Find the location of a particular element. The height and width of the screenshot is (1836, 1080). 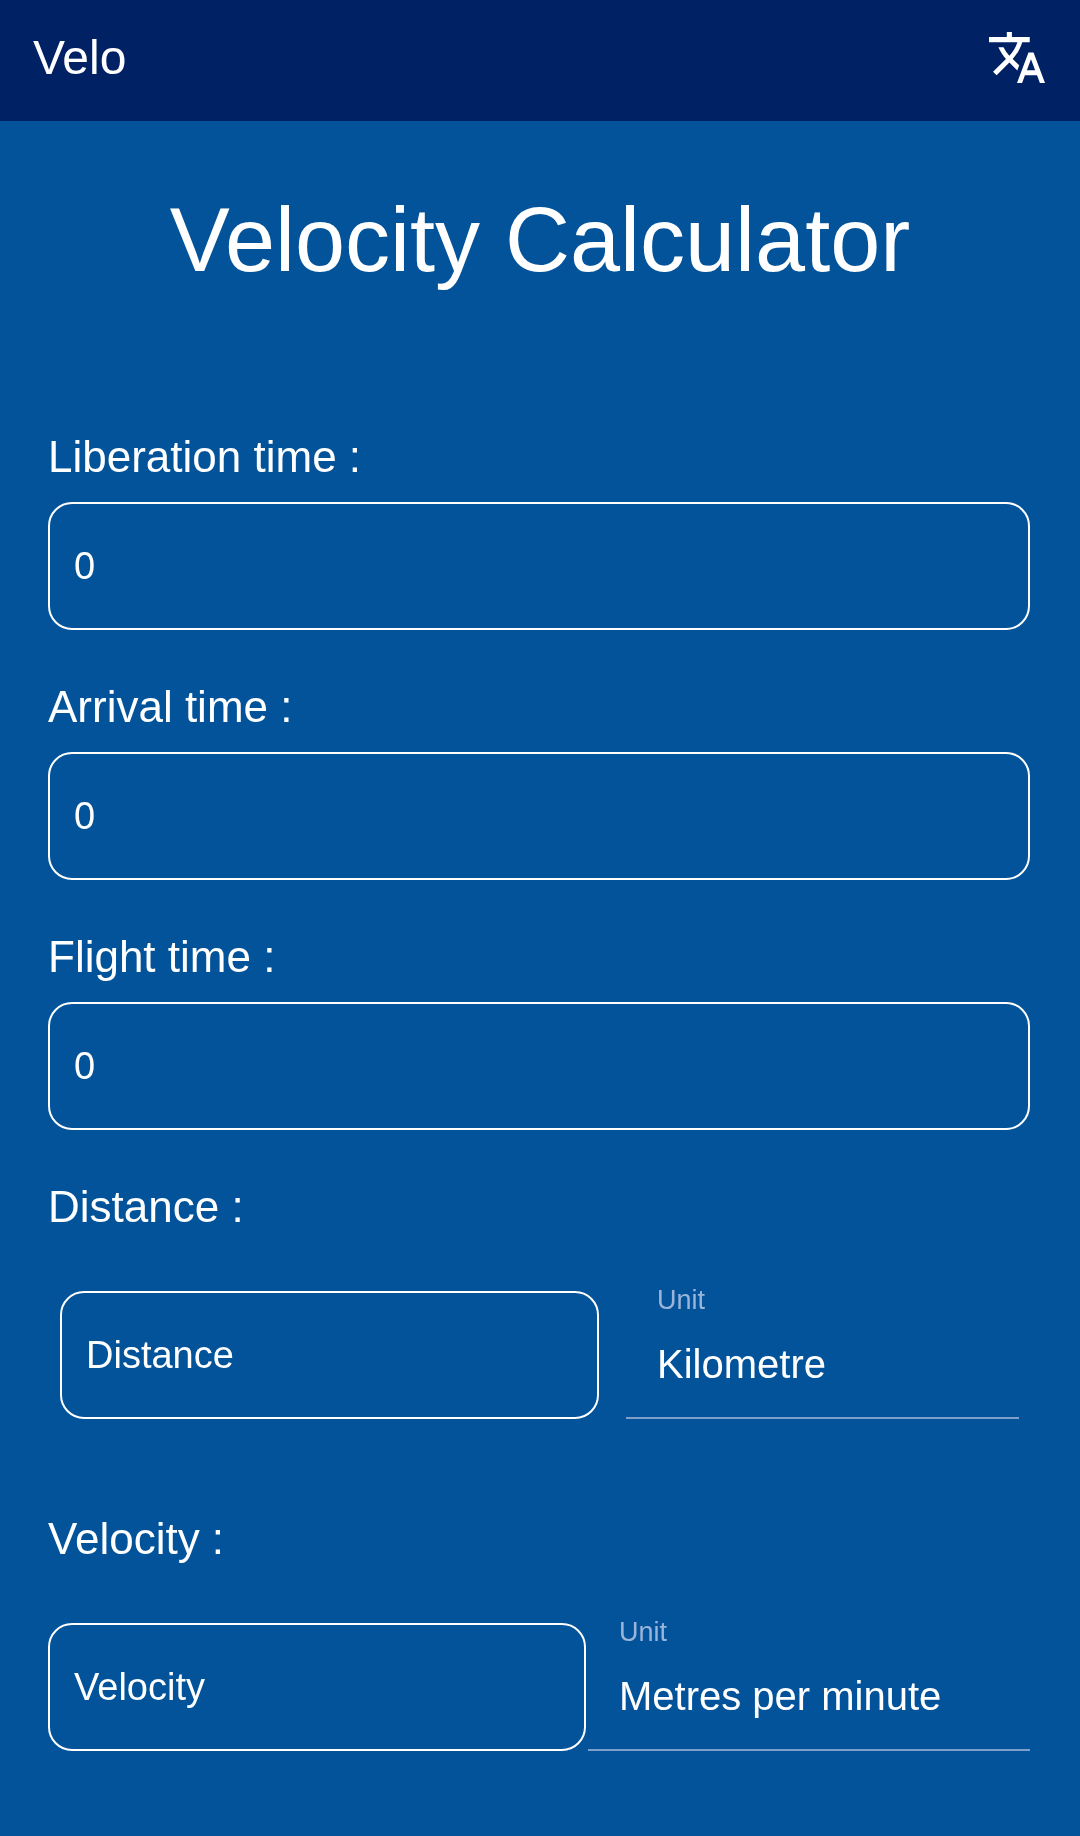

translate-icon is located at coordinates (1017, 57).